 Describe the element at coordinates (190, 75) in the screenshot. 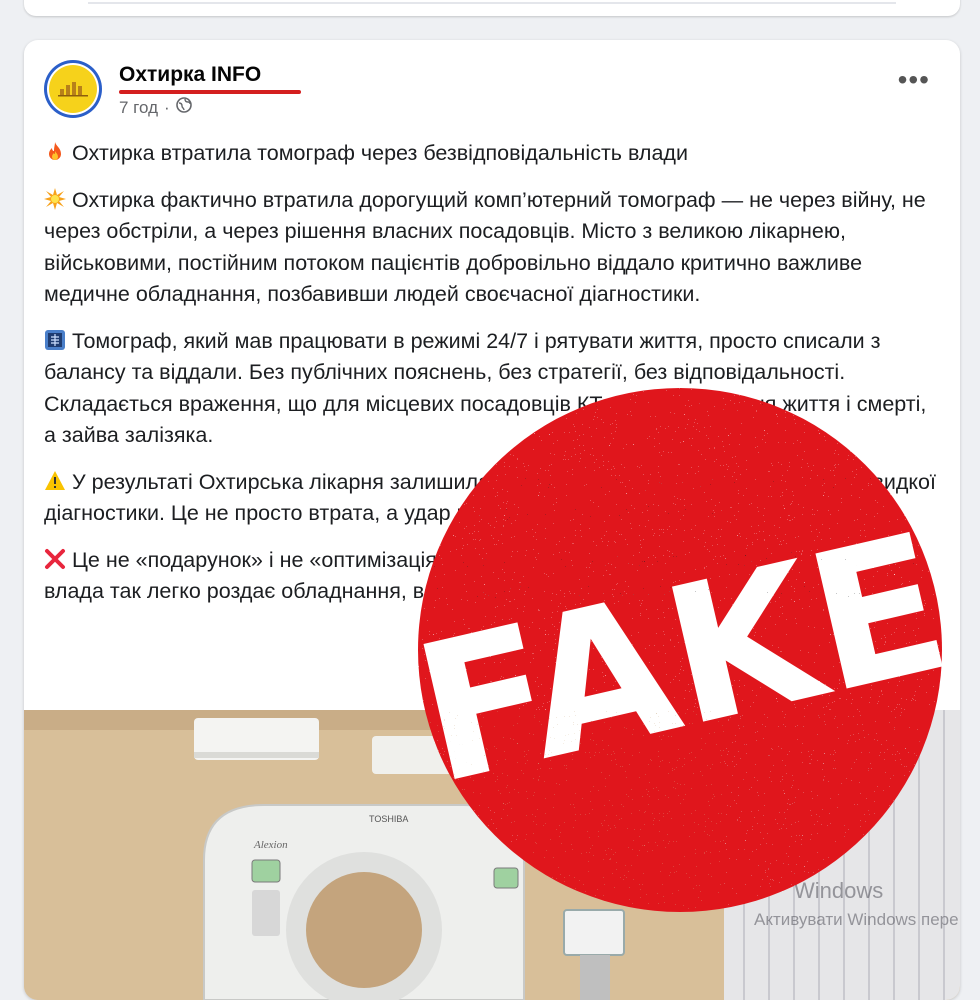

I see `page-name-link: Охтирка INFO` at that location.